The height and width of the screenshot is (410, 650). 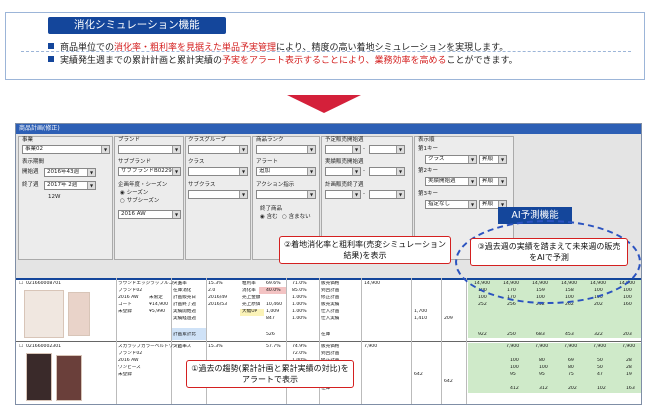 I want to click on key1-order: 昇順 ▼, so click(x=493, y=159).